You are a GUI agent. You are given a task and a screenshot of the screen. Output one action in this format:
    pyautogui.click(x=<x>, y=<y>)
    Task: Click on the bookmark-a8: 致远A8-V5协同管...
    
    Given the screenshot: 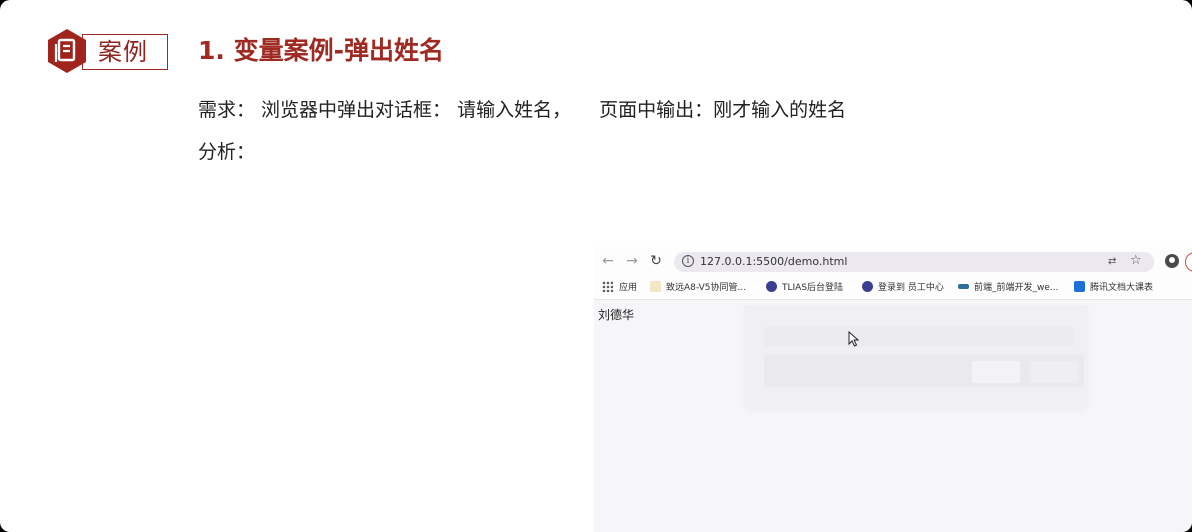 What is the action you would take?
    pyautogui.click(x=698, y=288)
    